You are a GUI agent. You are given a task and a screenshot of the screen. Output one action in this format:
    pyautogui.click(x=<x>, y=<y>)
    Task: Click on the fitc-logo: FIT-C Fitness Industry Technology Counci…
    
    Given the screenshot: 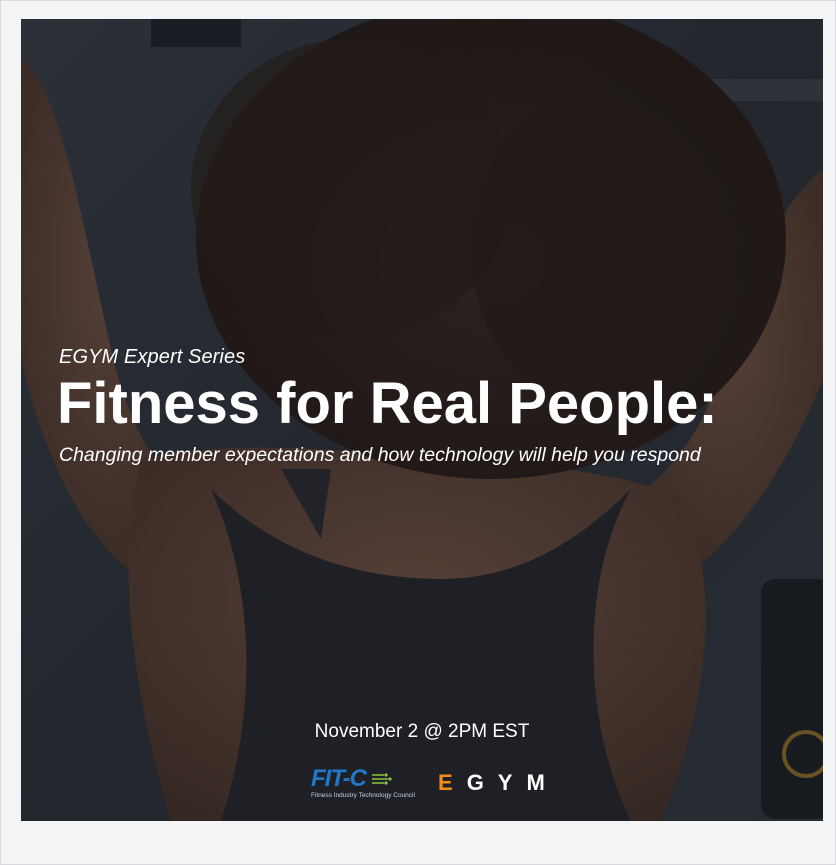 What is the action you would take?
    pyautogui.click(x=363, y=782)
    